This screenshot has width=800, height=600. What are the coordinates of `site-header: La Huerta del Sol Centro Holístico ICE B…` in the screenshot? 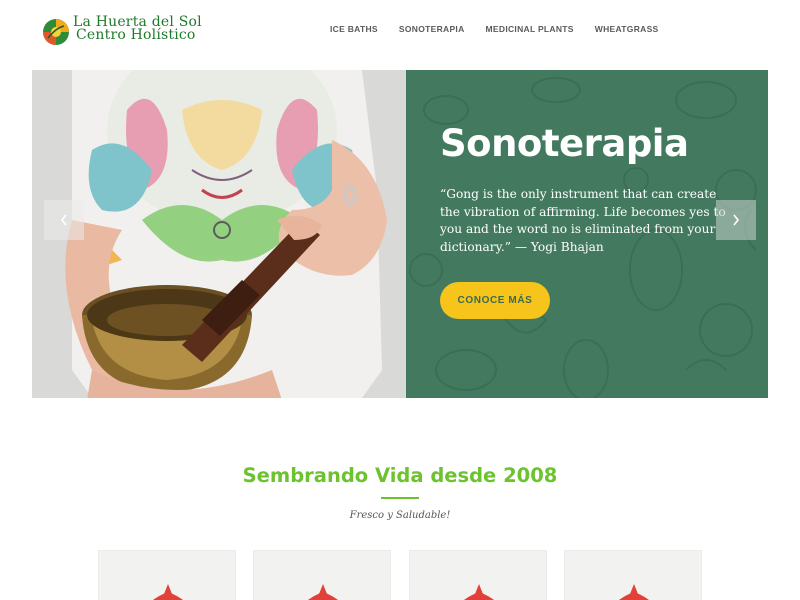 It's located at (400, 31).